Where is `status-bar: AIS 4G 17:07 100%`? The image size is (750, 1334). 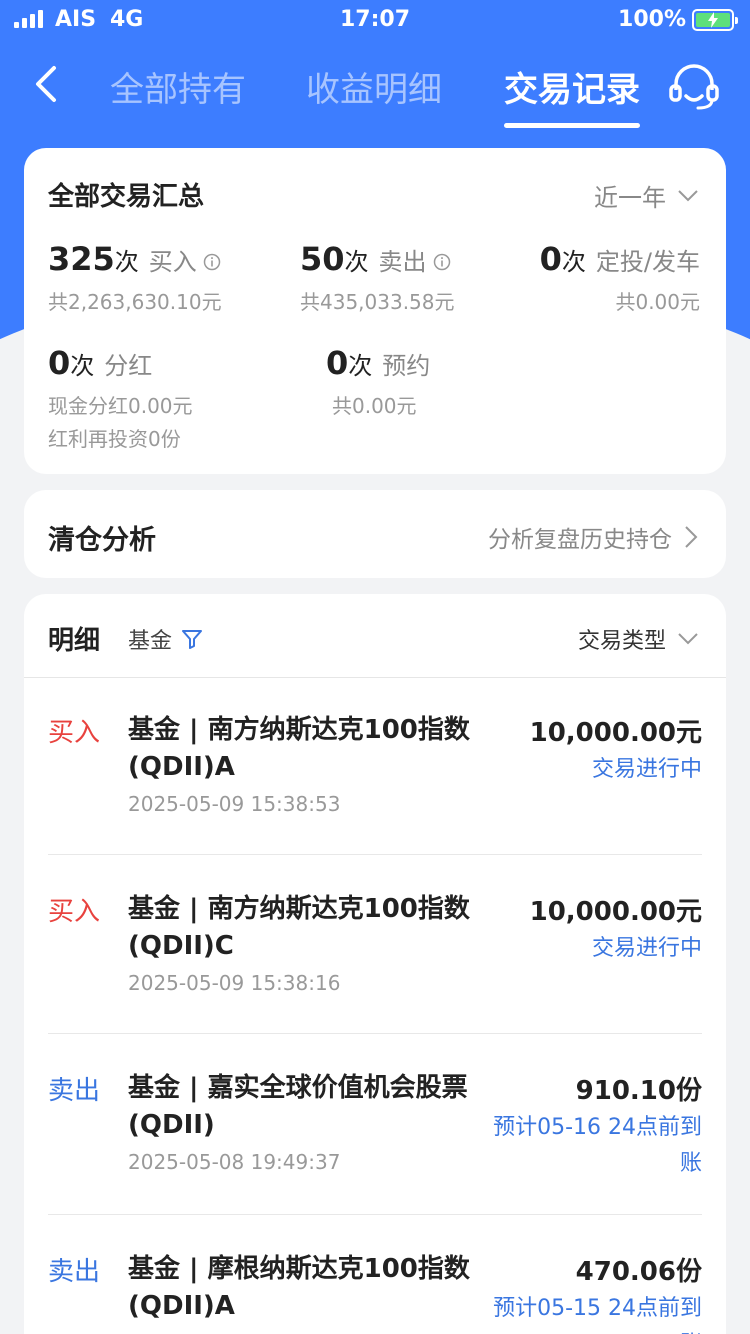
status-bar: AIS 4G 17:07 100% is located at coordinates (375, 20).